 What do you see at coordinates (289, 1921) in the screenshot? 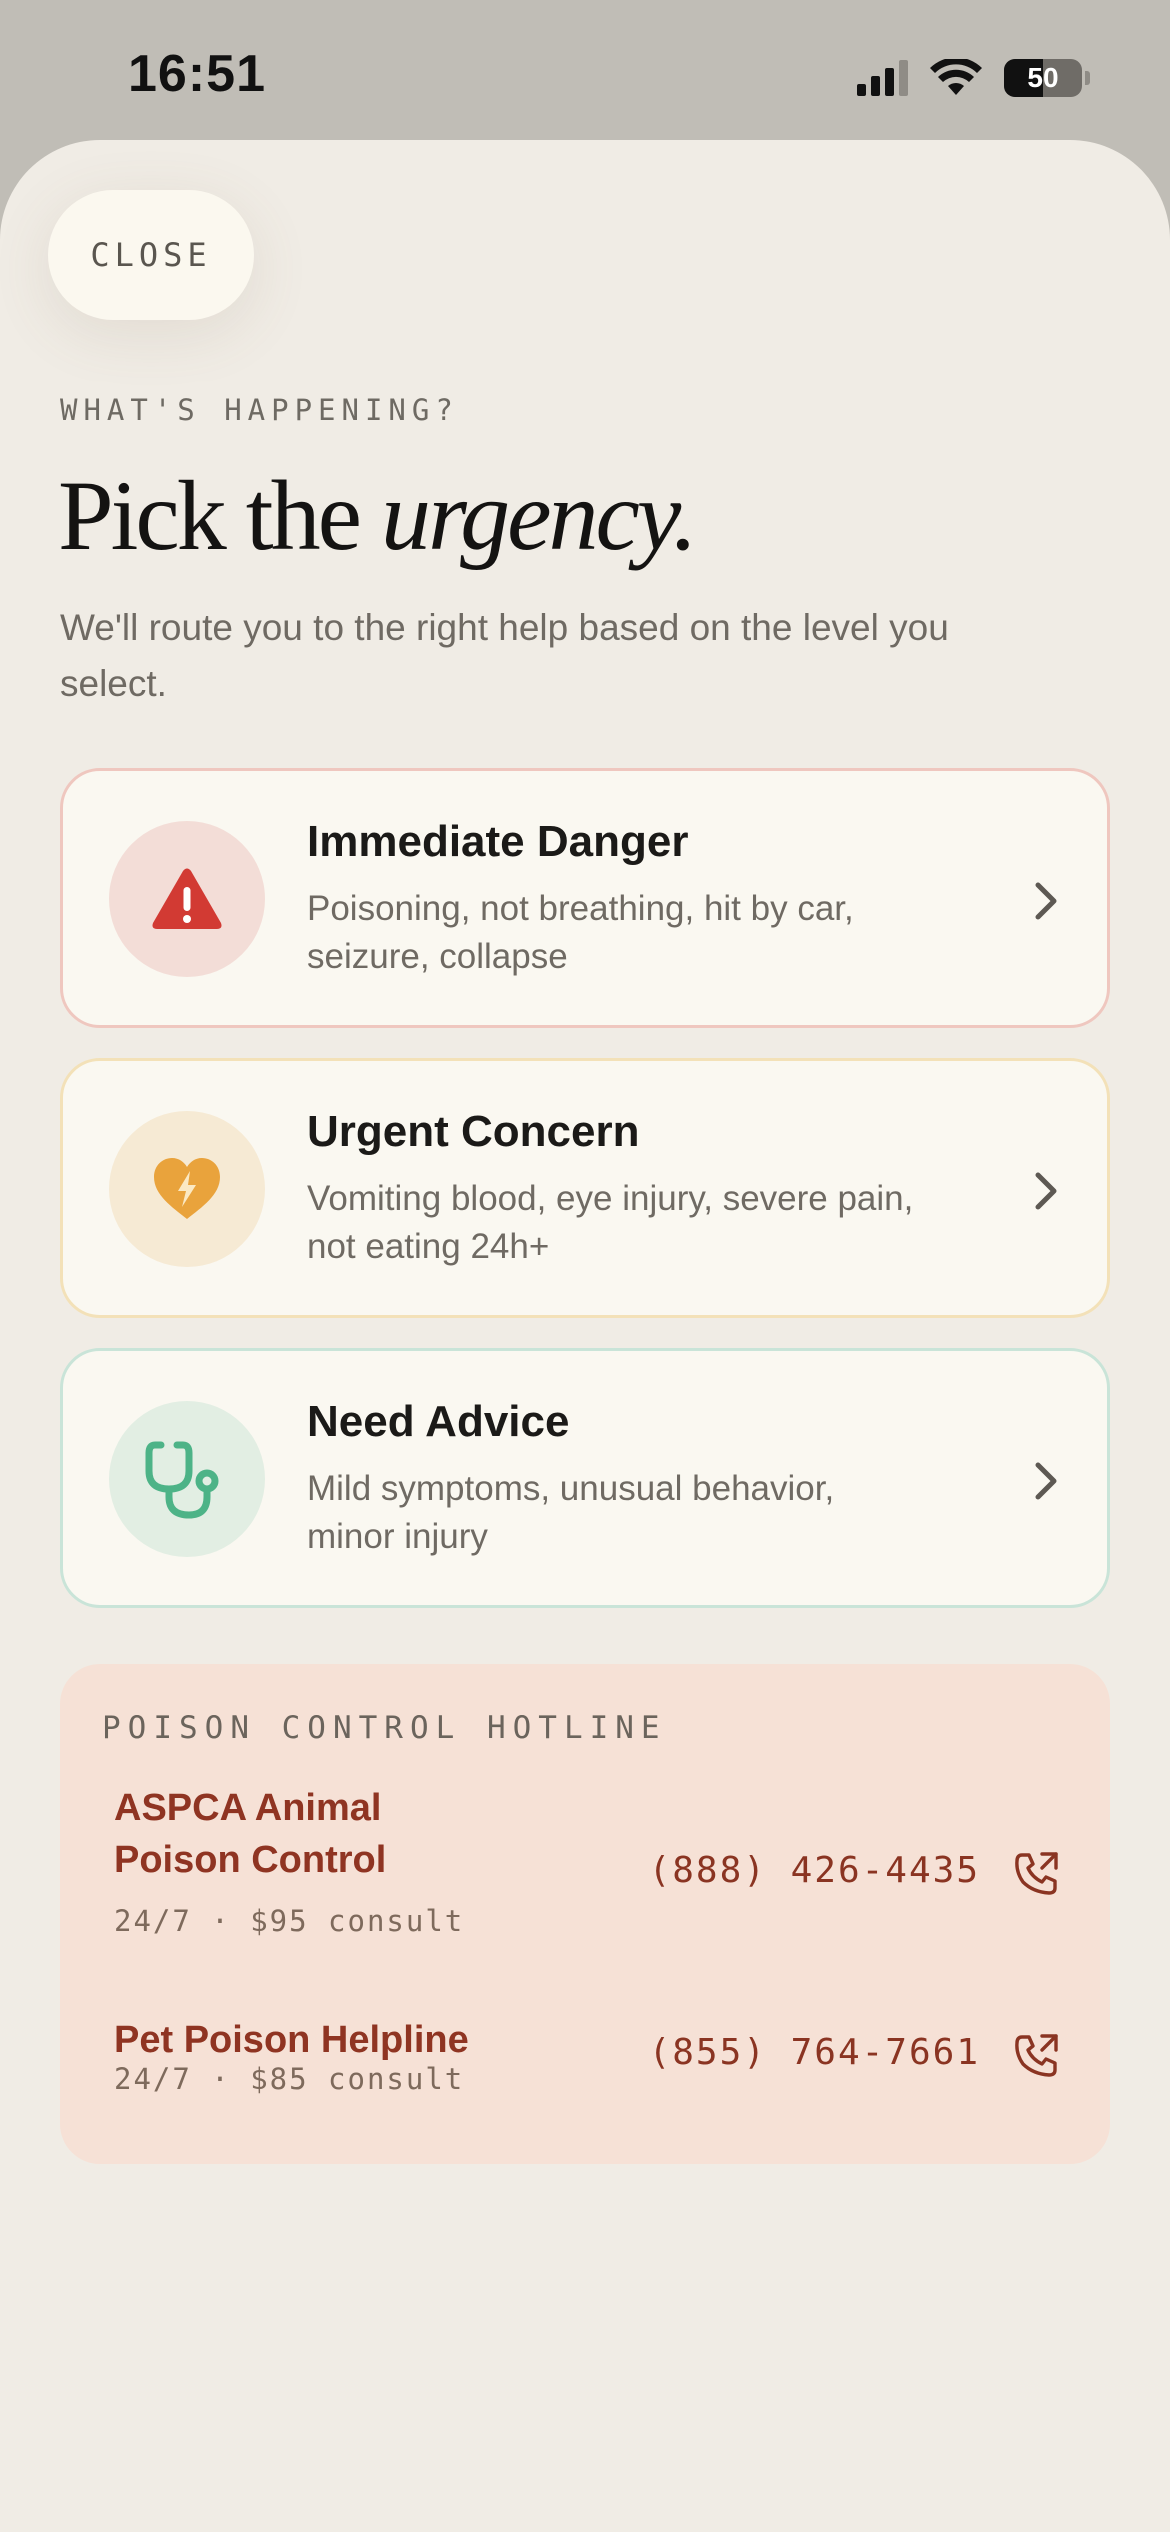
I see `hotline-meta: 24/7 · $95 consult` at bounding box center [289, 1921].